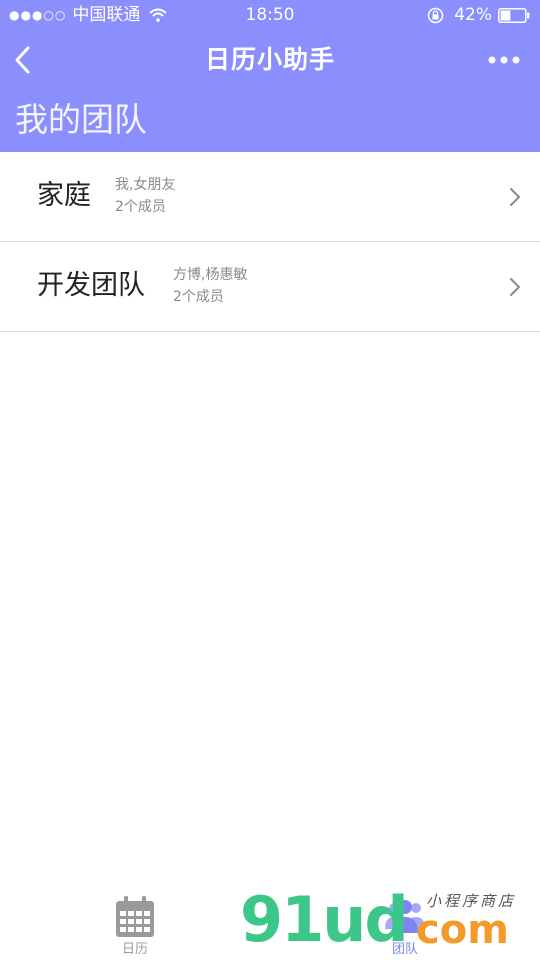 This screenshot has height=960, width=540. What do you see at coordinates (145, 196) in the screenshot?
I see `team-meta: 我,女朋友 2个成员` at bounding box center [145, 196].